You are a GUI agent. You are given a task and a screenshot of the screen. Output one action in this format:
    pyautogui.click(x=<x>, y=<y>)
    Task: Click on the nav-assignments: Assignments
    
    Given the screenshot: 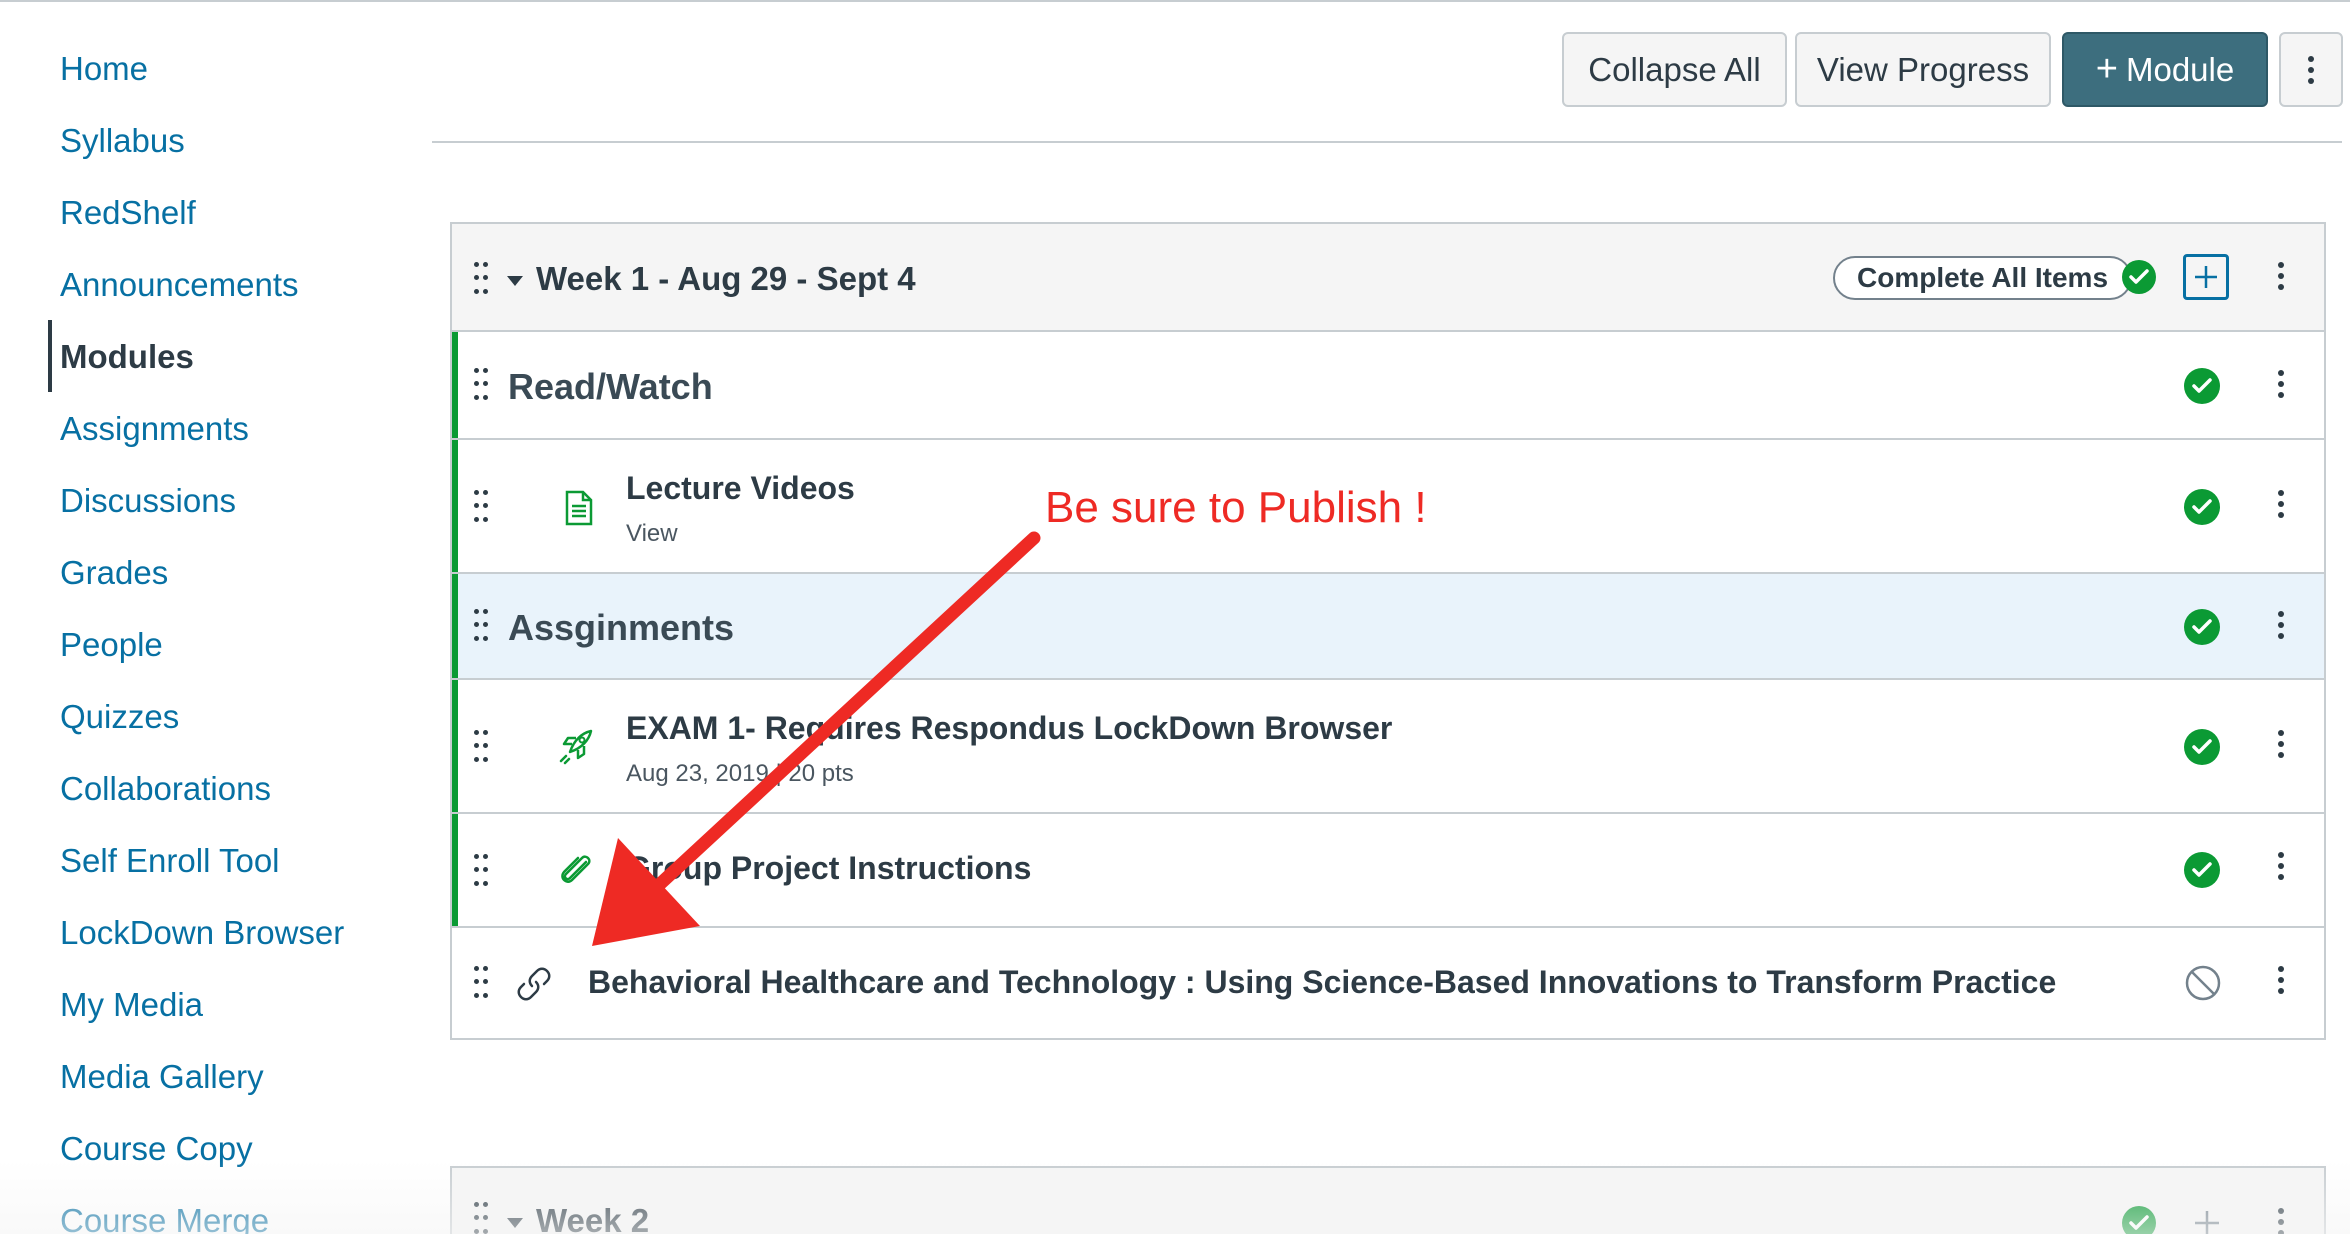 What is the action you would take?
    pyautogui.click(x=154, y=429)
    